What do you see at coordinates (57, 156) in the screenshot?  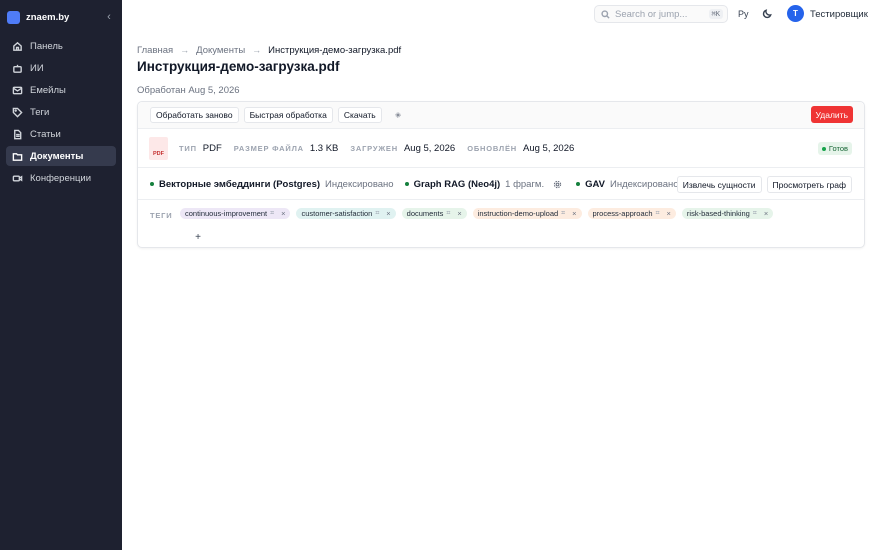 I see `sidebar-item-label: Документы` at bounding box center [57, 156].